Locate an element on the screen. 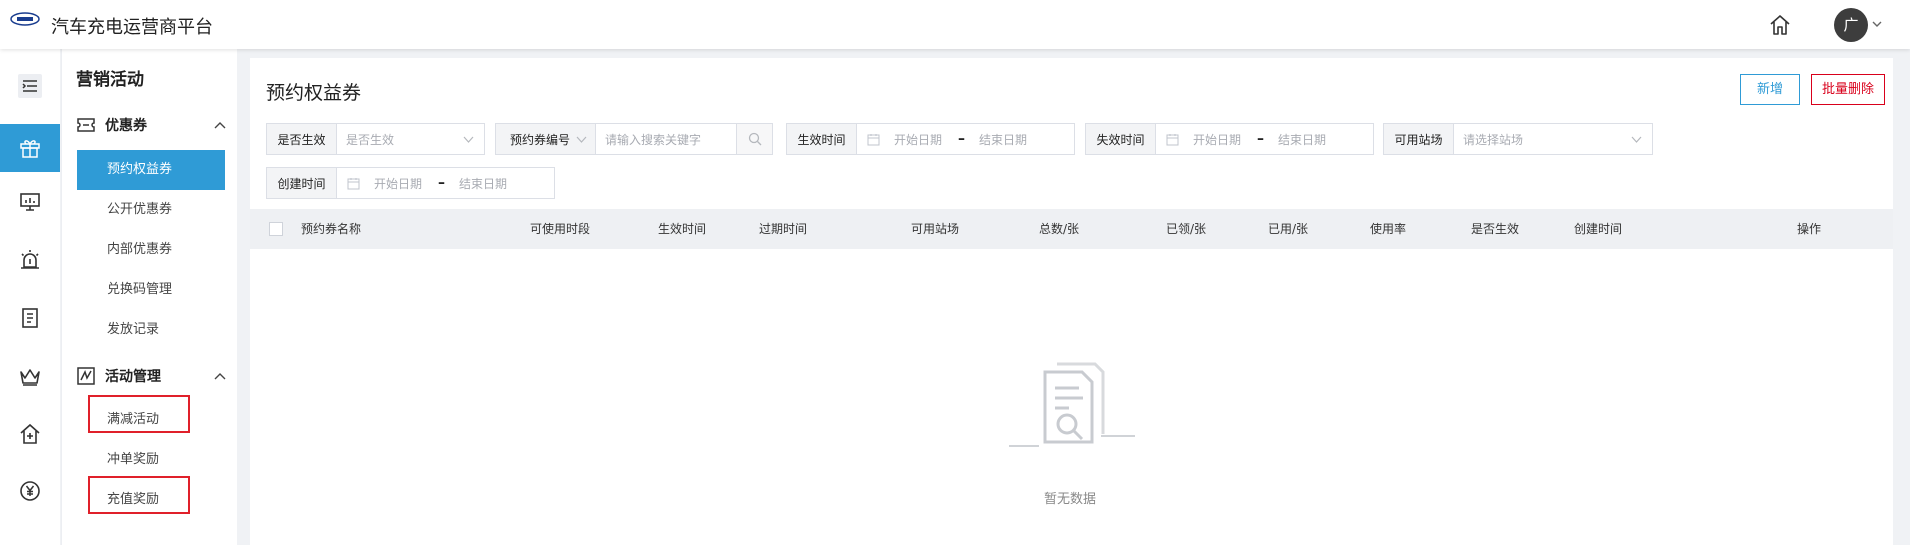 This screenshot has height=545, width=1910. monitor-icon is located at coordinates (30, 202).